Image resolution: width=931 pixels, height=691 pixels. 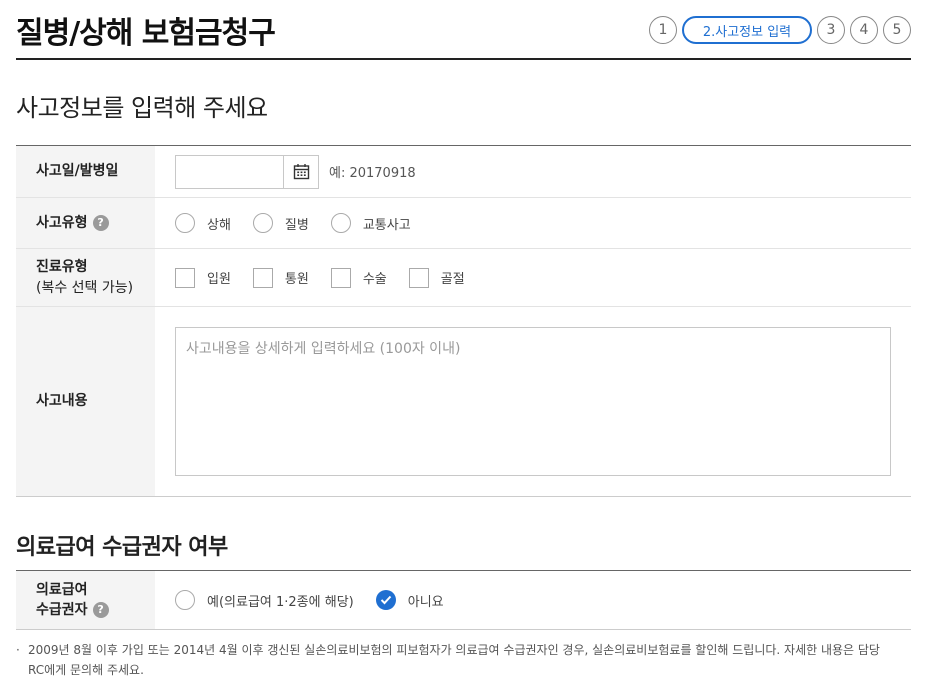 What do you see at coordinates (142, 108) in the screenshot?
I see `accident-section-title: 사고정보를 입력해 주세요` at bounding box center [142, 108].